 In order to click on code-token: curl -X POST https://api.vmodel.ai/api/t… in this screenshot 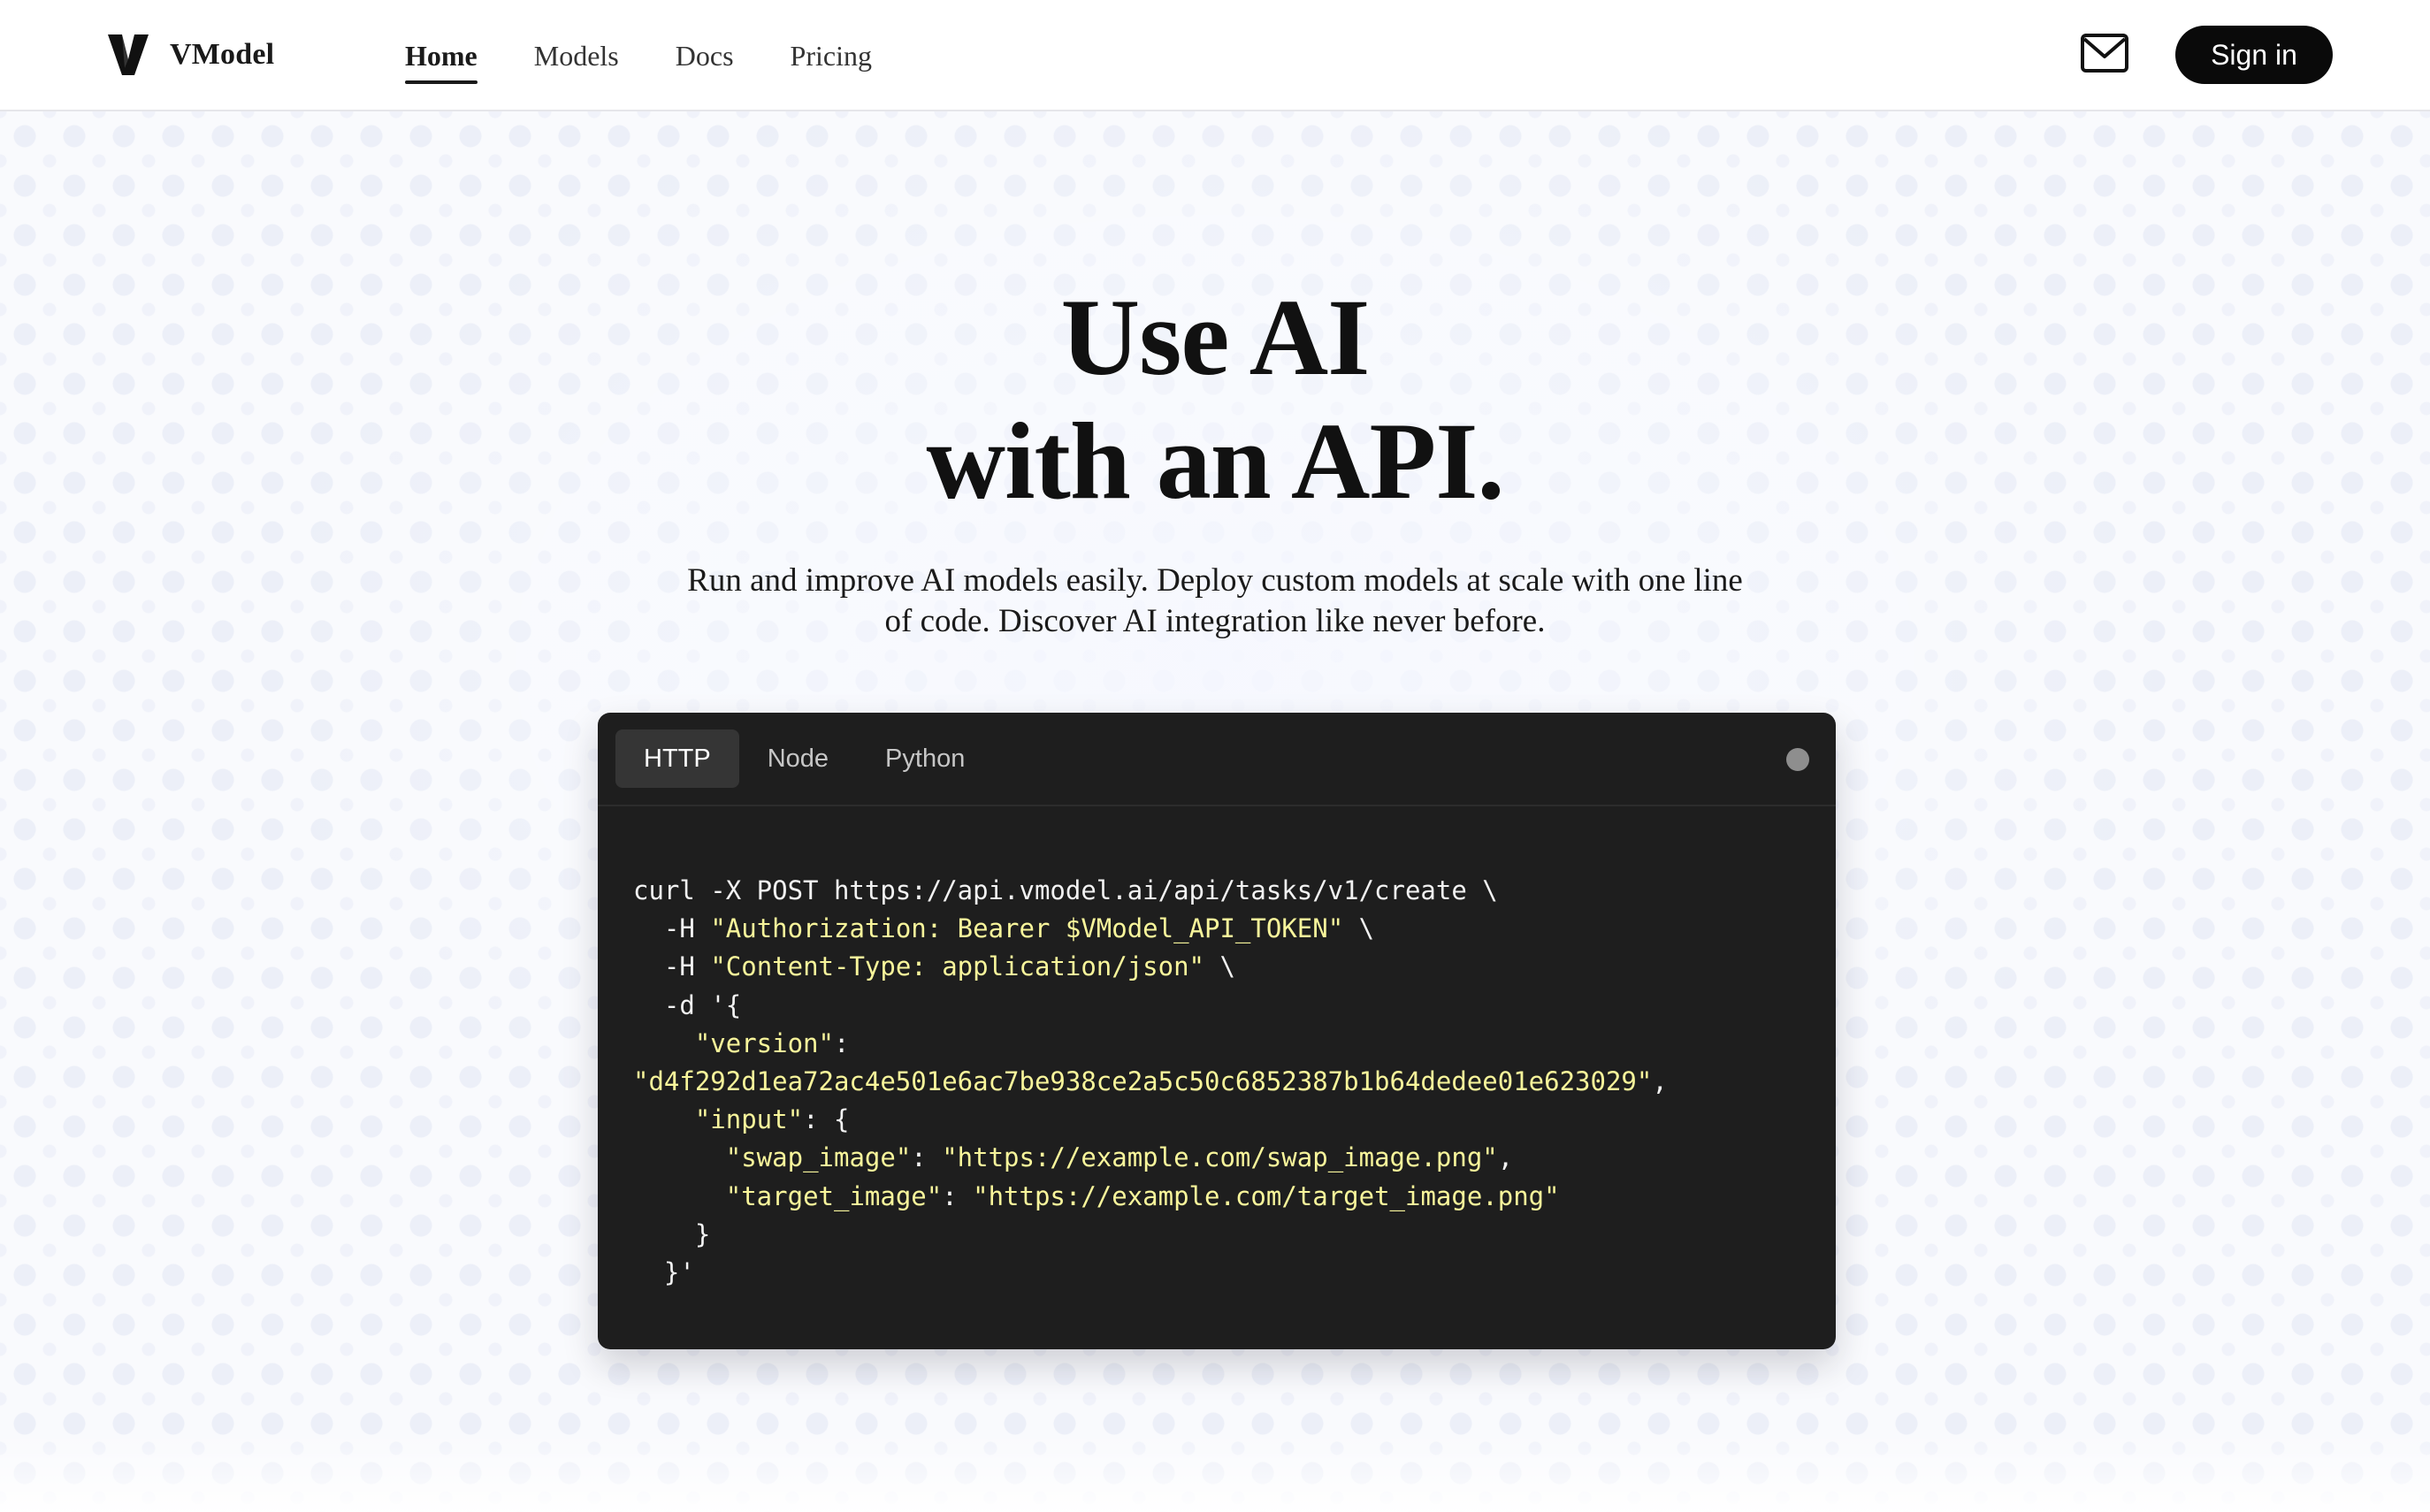, I will do `click(1065, 890)`.